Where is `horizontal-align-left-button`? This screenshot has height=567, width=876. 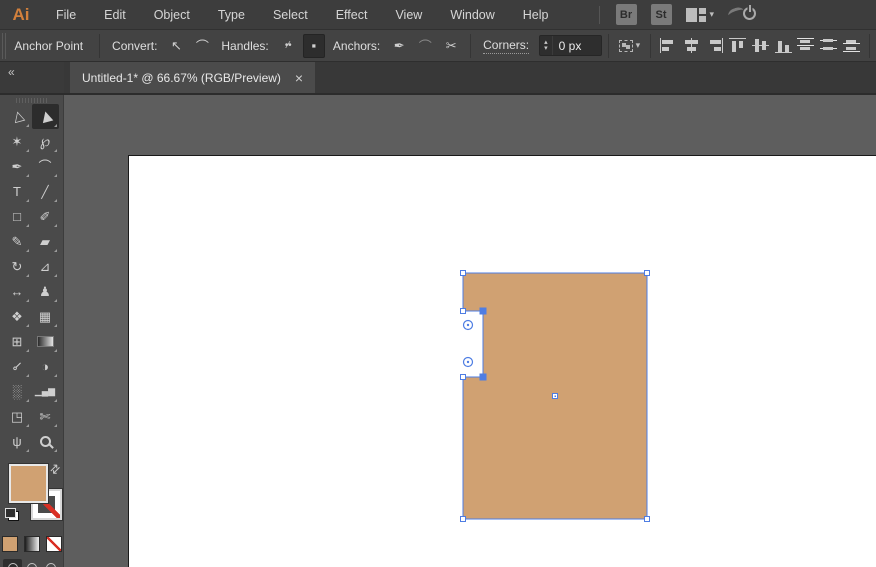 horizontal-align-left-button is located at coordinates (668, 46).